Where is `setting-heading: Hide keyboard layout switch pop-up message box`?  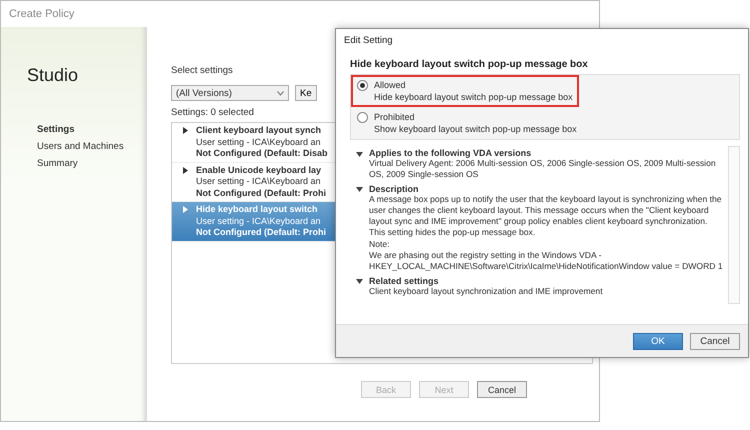
setting-heading: Hide keyboard layout switch pop-up message box is located at coordinates (469, 64).